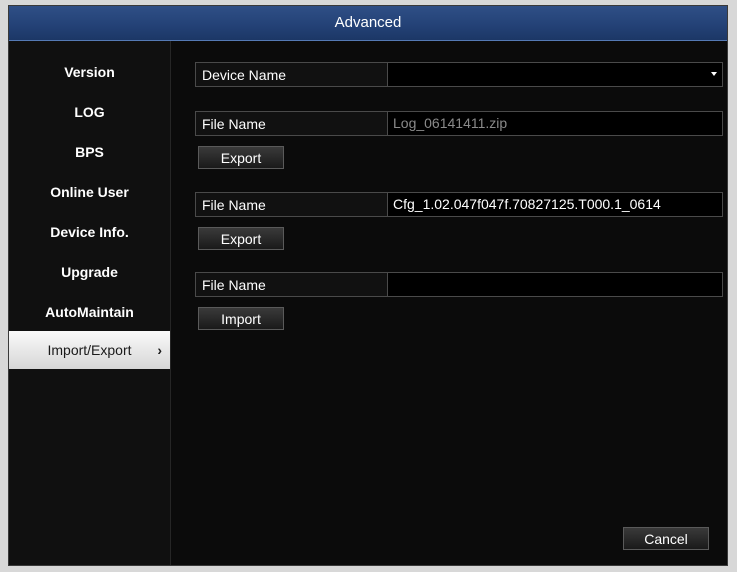 The image size is (737, 572). I want to click on log-file-name-label: File Name, so click(291, 123).